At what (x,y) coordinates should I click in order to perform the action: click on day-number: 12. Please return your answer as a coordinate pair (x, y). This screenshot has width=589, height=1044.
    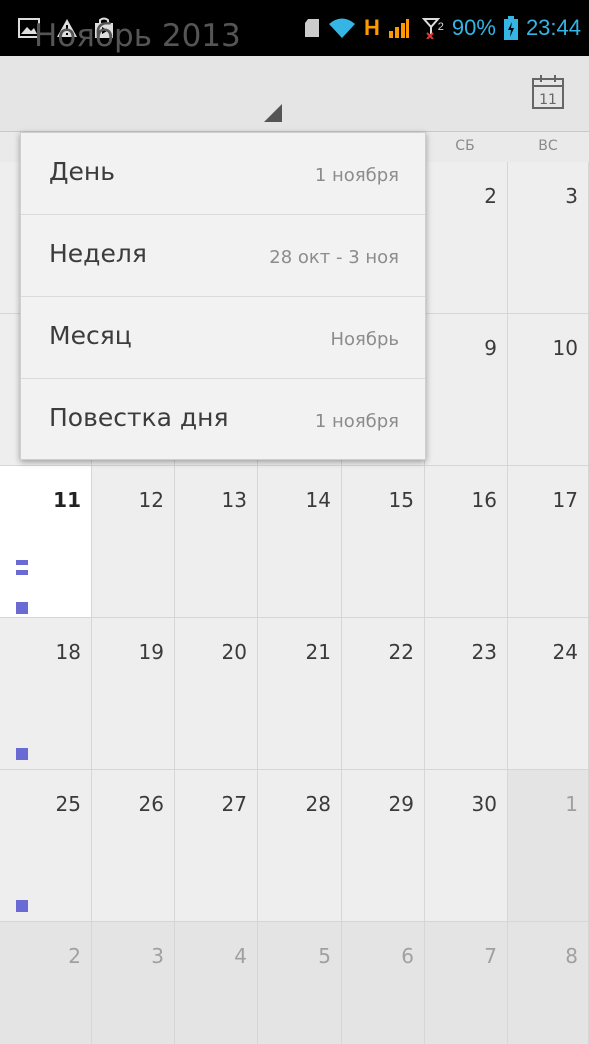
    Looking at the image, I should click on (151, 500).